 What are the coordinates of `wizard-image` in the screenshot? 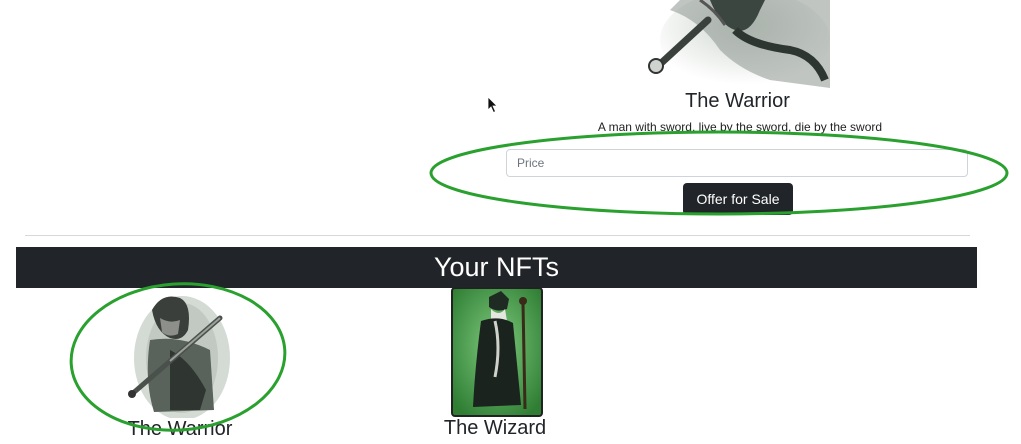 It's located at (497, 352).